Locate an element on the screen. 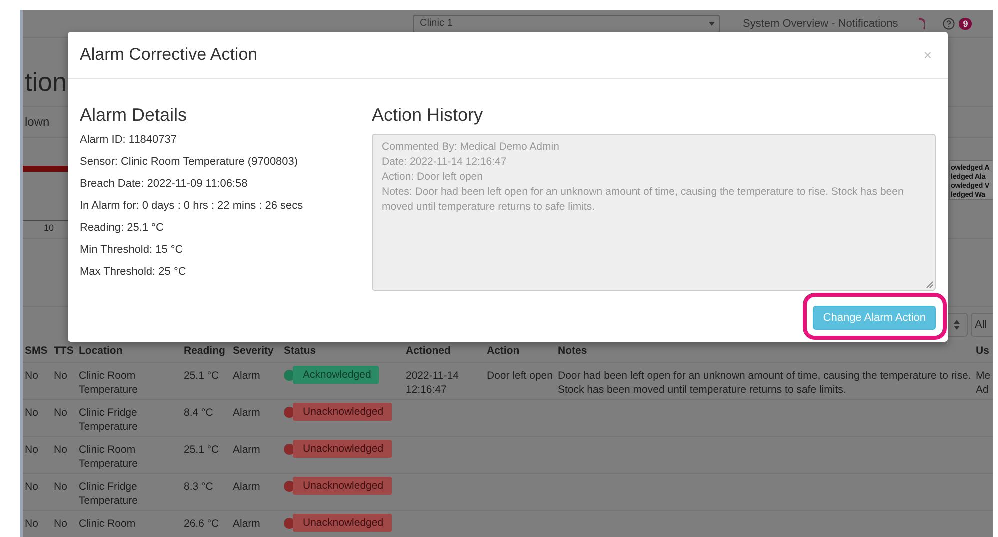 The height and width of the screenshot is (537, 998). table-cell-text: 8.3 °C is located at coordinates (199, 487).